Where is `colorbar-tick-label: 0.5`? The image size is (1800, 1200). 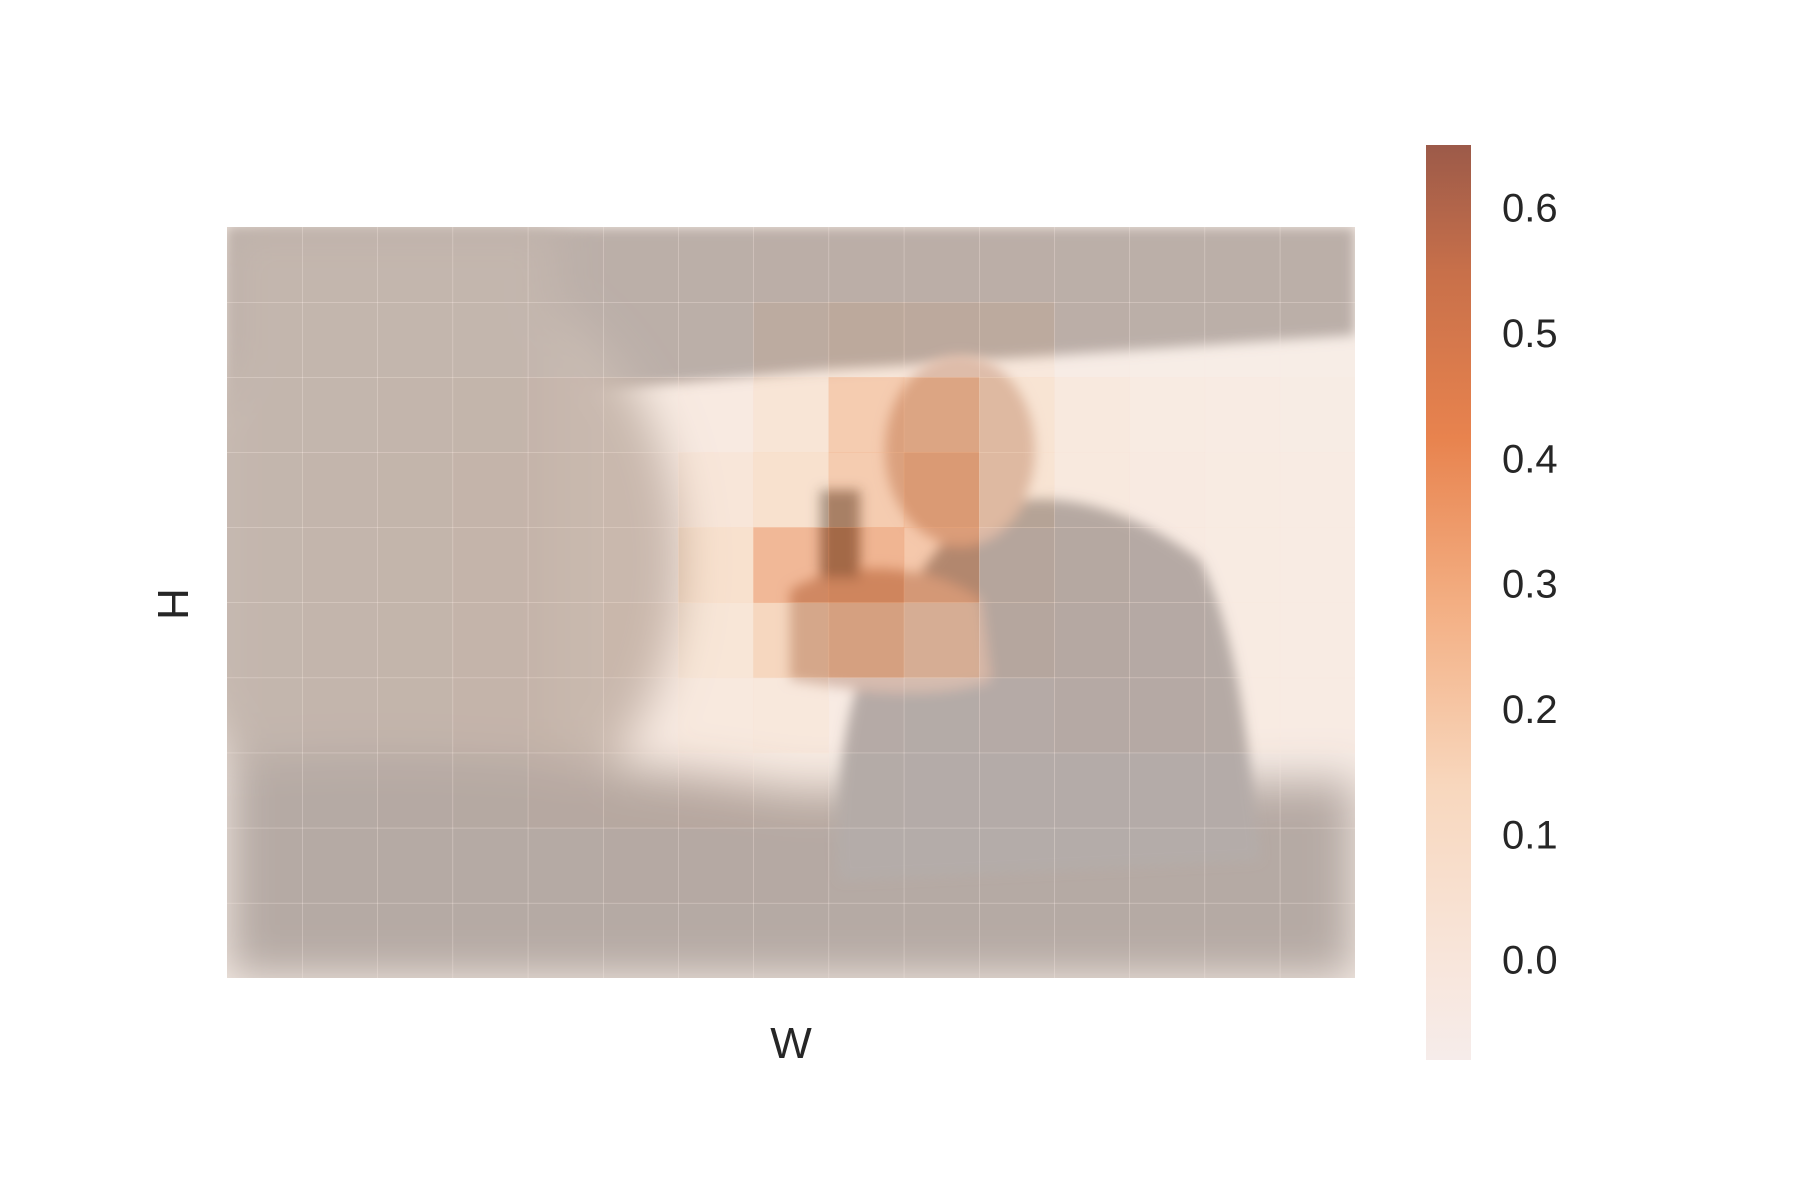 colorbar-tick-label: 0.5 is located at coordinates (1530, 334).